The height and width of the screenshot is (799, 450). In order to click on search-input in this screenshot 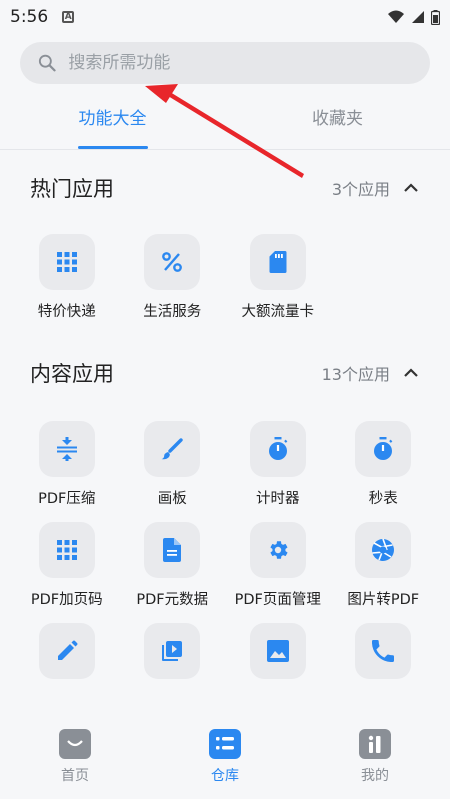, I will do `click(240, 63)`.